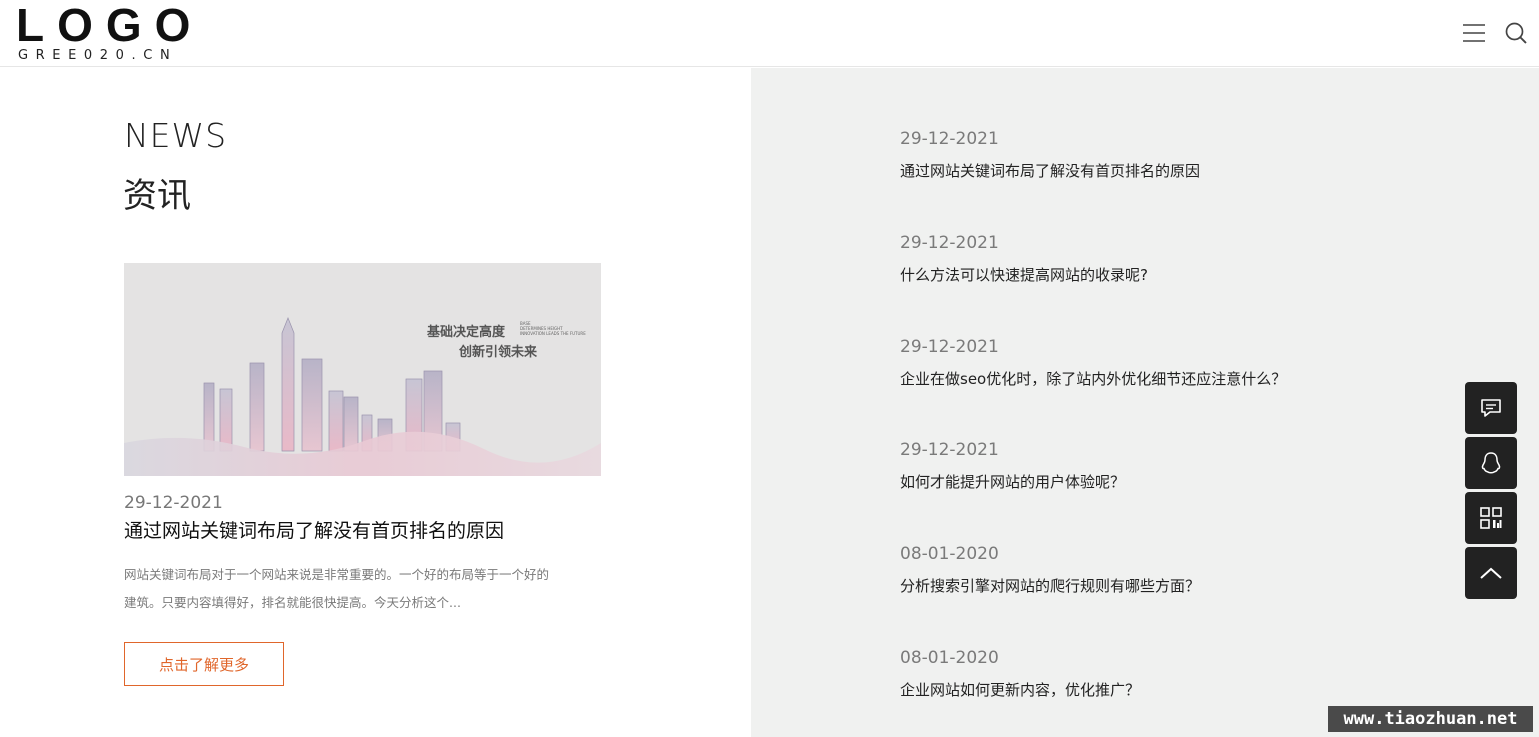  What do you see at coordinates (1024, 275) in the screenshot?
I see `news-item-title: 什么方法可以快速提高网站的收录呢?` at bounding box center [1024, 275].